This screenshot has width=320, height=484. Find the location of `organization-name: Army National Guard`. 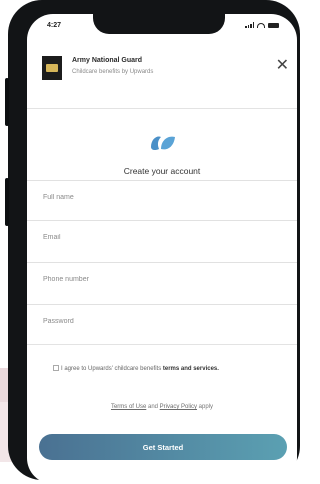

organization-name: Army National Guard is located at coordinates (107, 60).